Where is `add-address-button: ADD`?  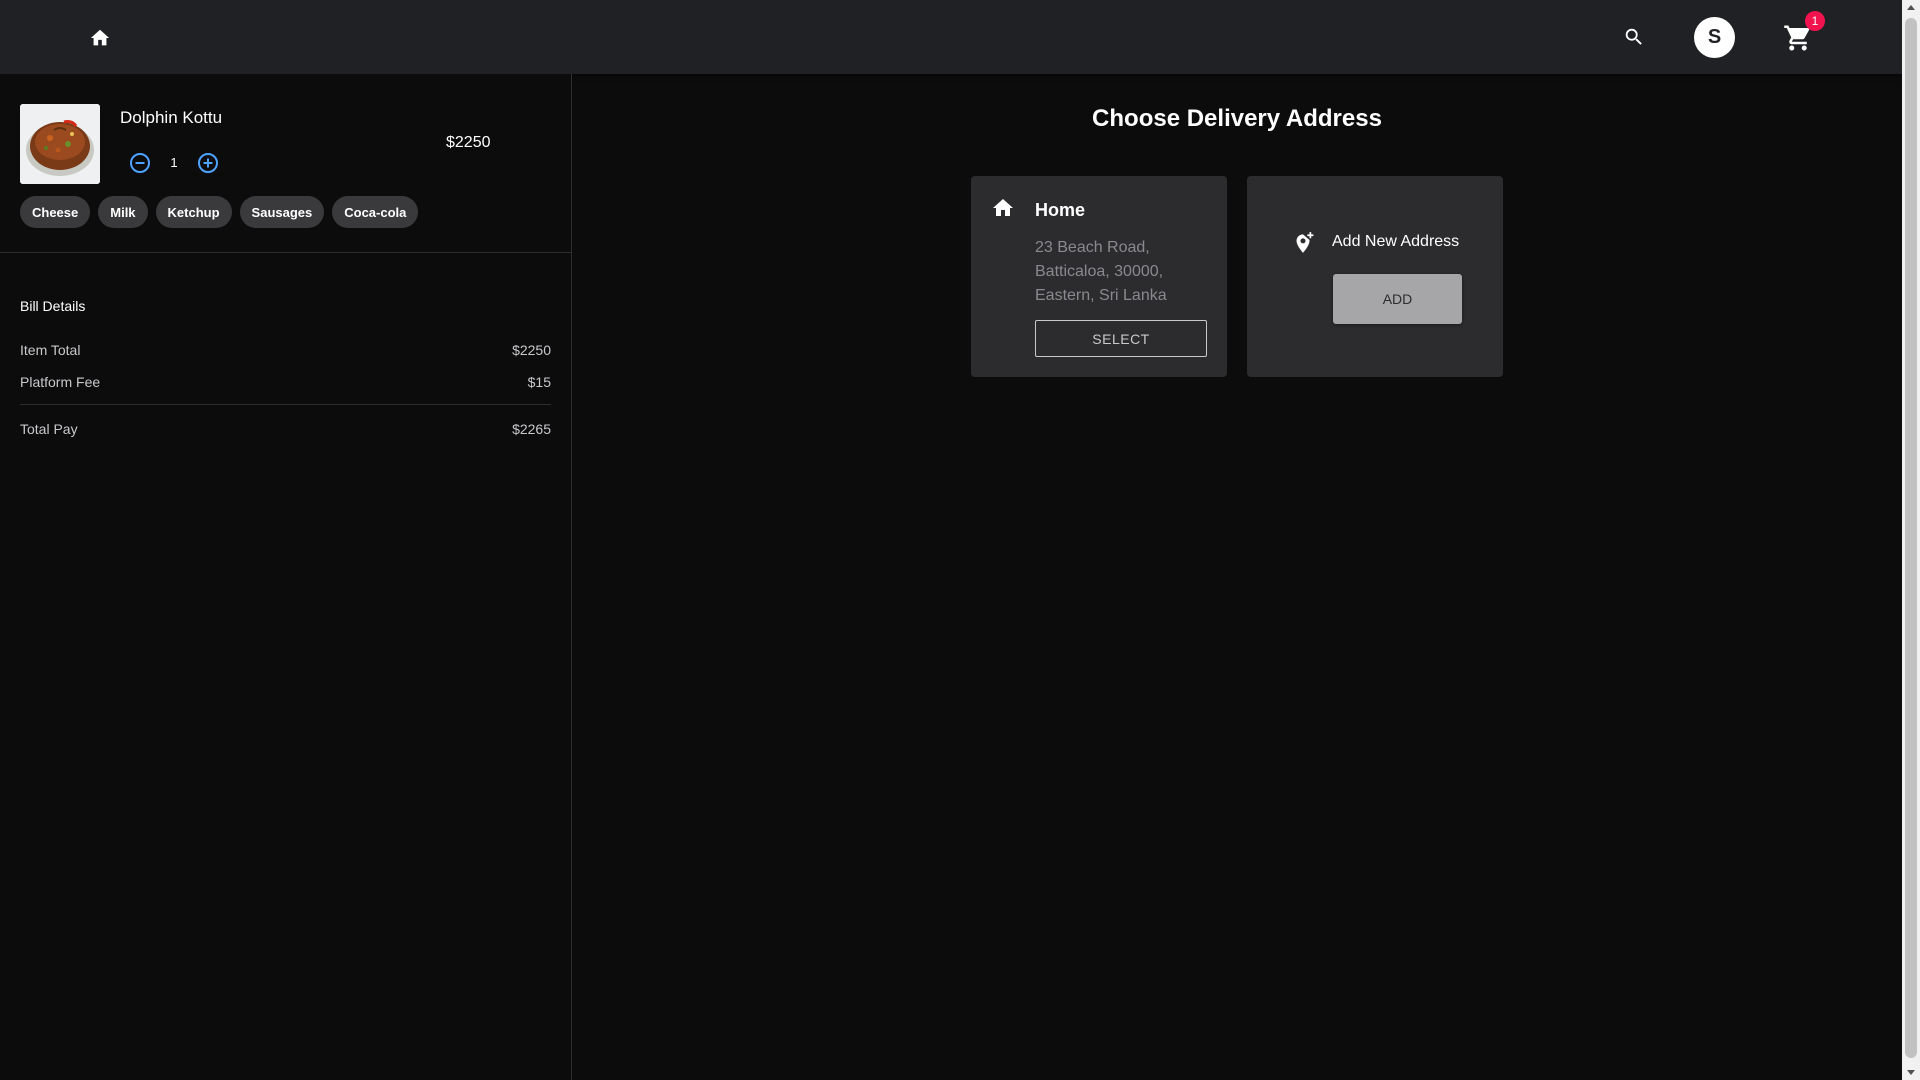 add-address-button: ADD is located at coordinates (1397, 299).